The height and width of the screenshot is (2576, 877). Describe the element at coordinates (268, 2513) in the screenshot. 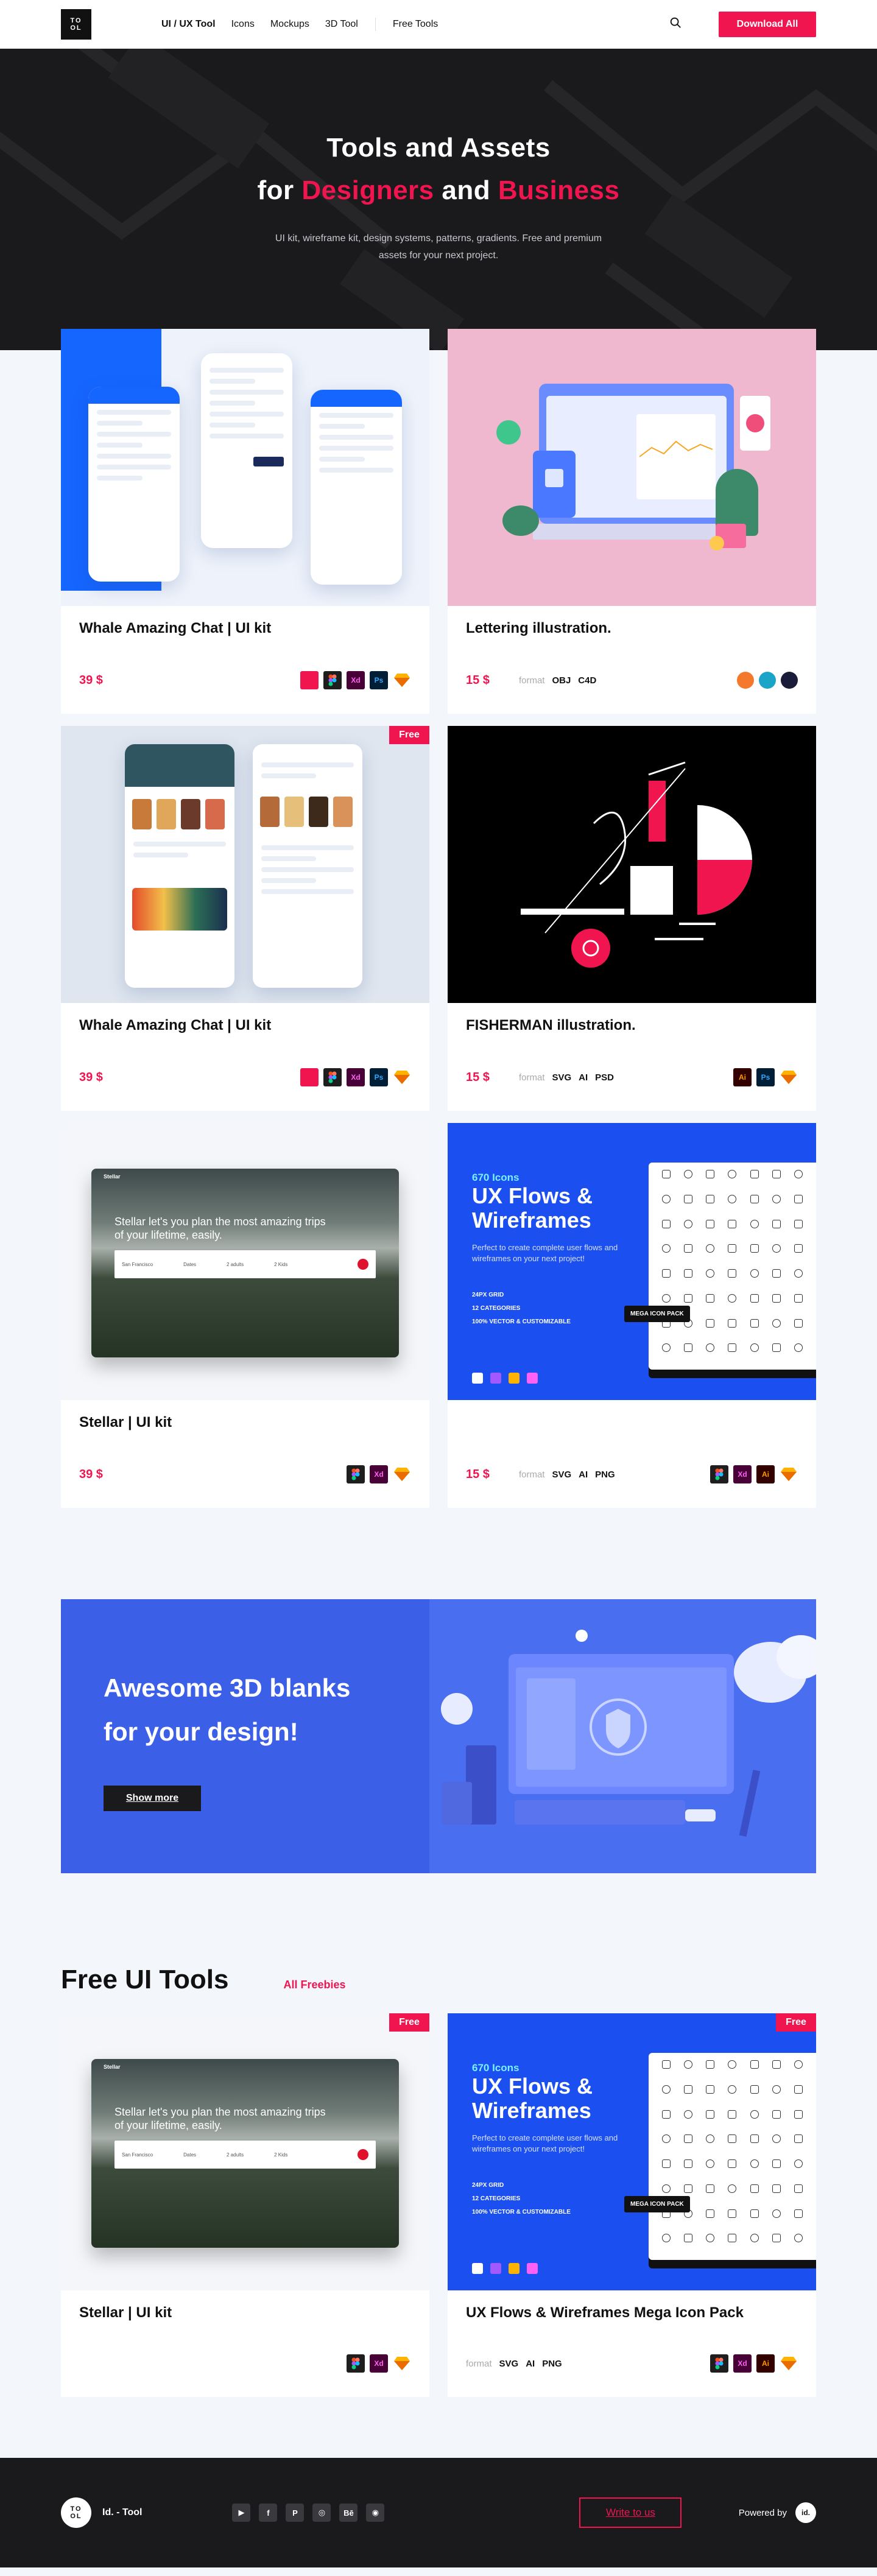

I see `facebook-icon: f` at that location.